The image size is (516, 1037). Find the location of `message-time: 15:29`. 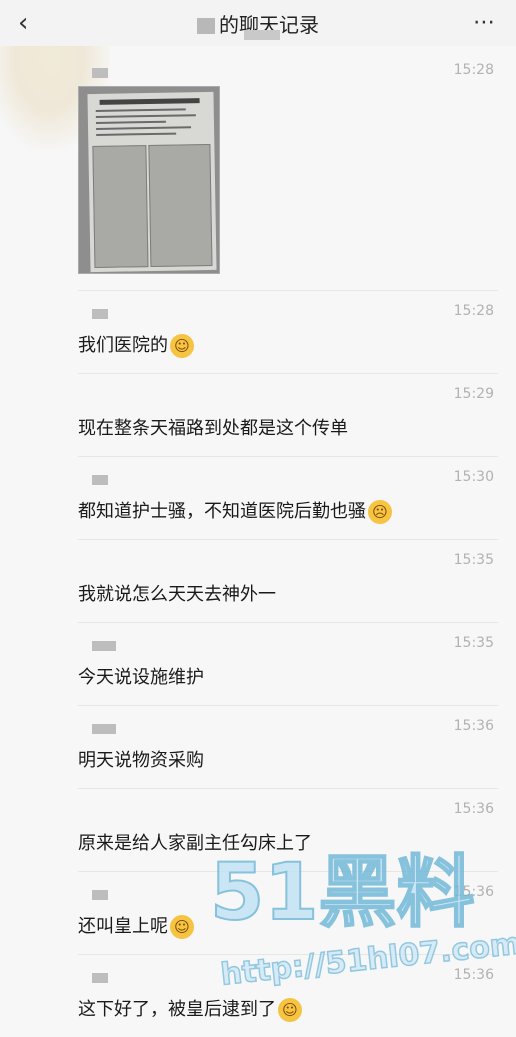

message-time: 15:29 is located at coordinates (473, 394).